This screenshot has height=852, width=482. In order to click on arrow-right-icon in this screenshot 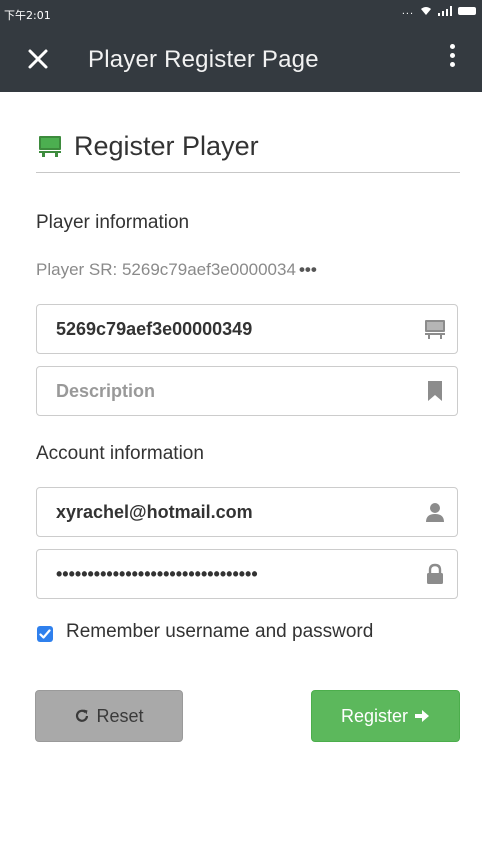, I will do `click(422, 716)`.